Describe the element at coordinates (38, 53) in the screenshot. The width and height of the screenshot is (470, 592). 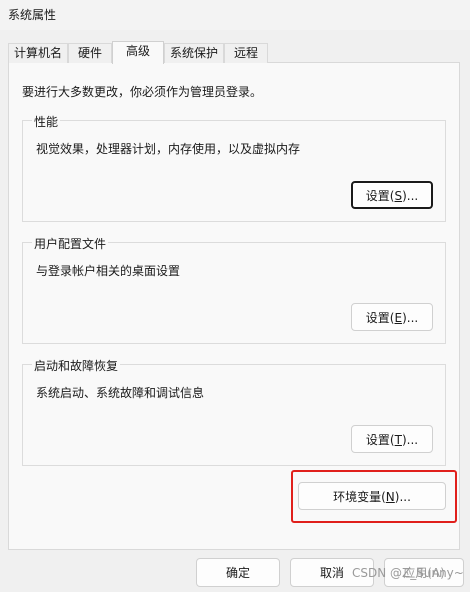
I see `tab-computer-name: 计算机名` at that location.